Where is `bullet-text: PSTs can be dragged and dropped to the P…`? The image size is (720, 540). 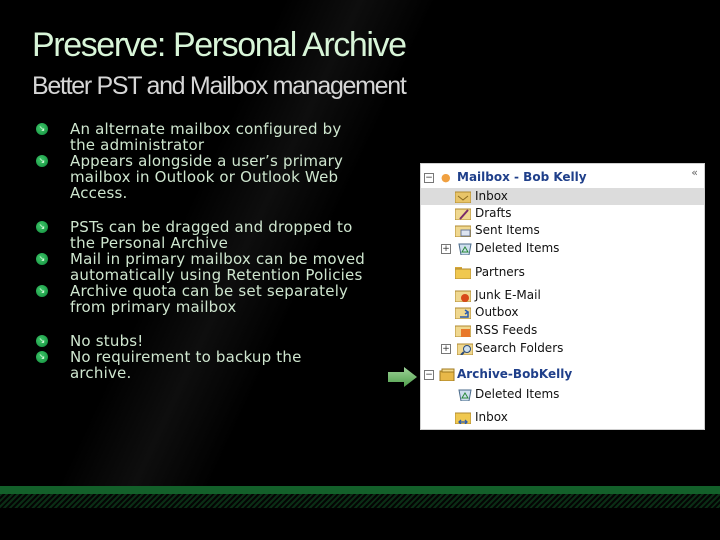
bullet-text: PSTs can be dragged and dropped to the P… is located at coordinates (211, 235).